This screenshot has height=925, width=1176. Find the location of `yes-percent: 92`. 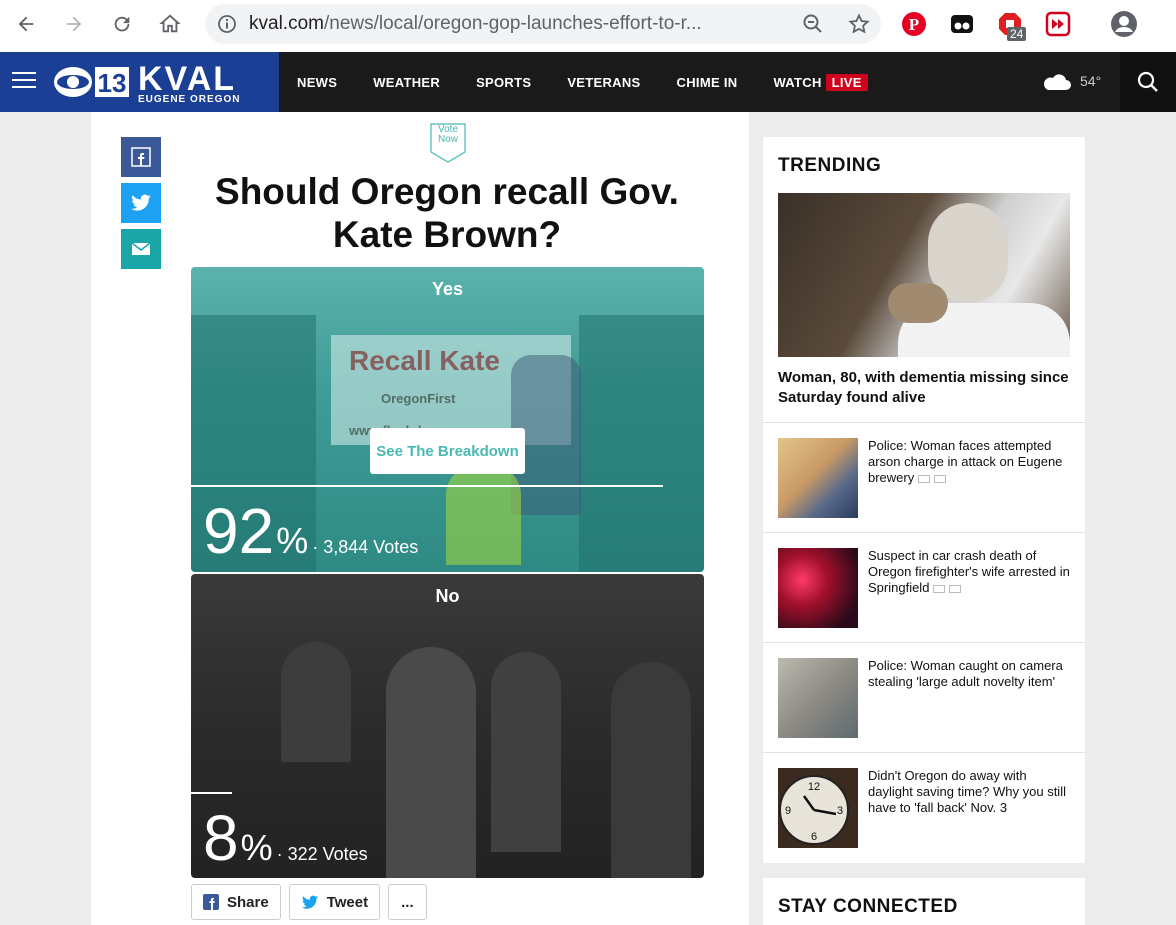

yes-percent: 92 is located at coordinates (239, 531).